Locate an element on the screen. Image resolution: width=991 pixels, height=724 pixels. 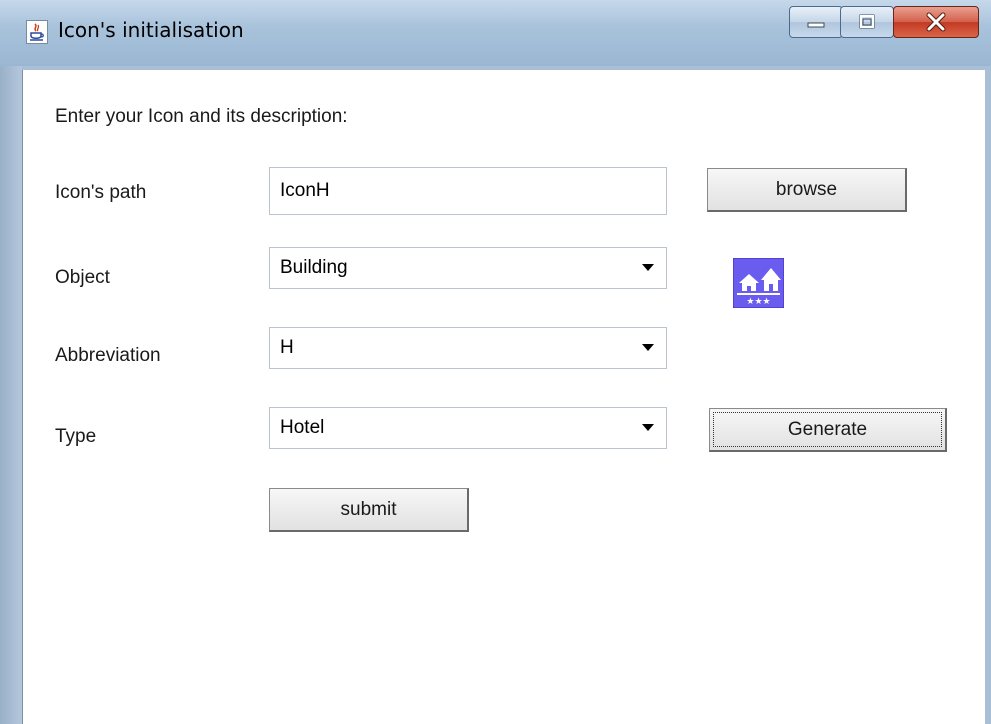
submit-button-label: submit is located at coordinates (368, 509).